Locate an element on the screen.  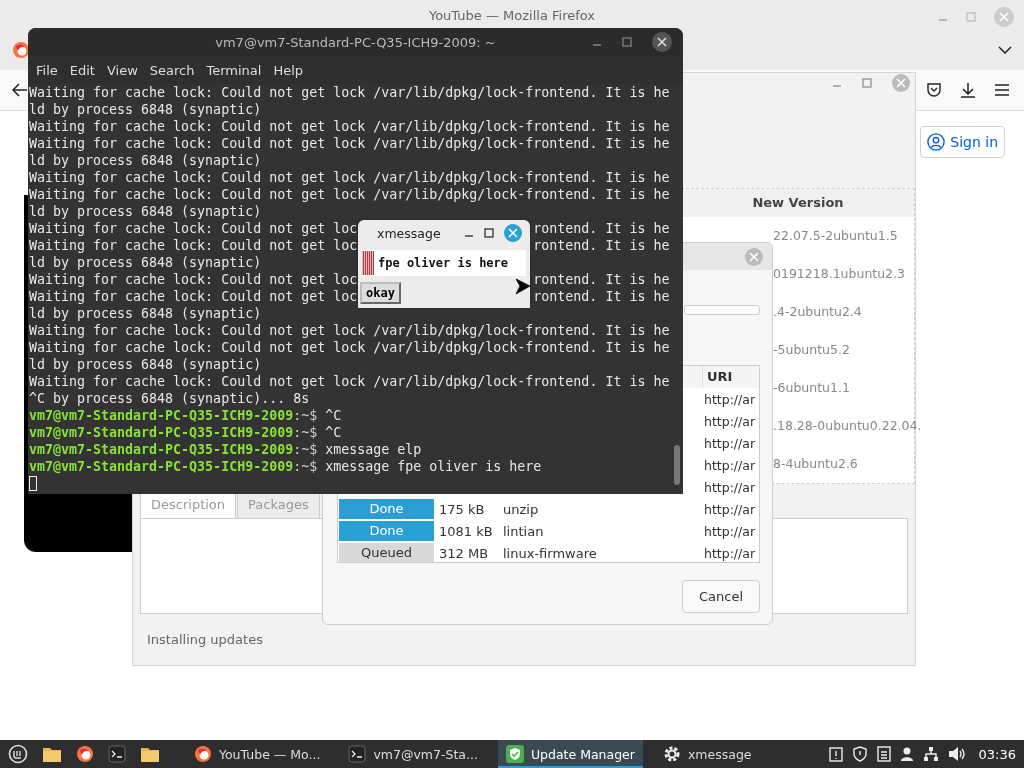
cancel-button: Cancel is located at coordinates (720, 596).